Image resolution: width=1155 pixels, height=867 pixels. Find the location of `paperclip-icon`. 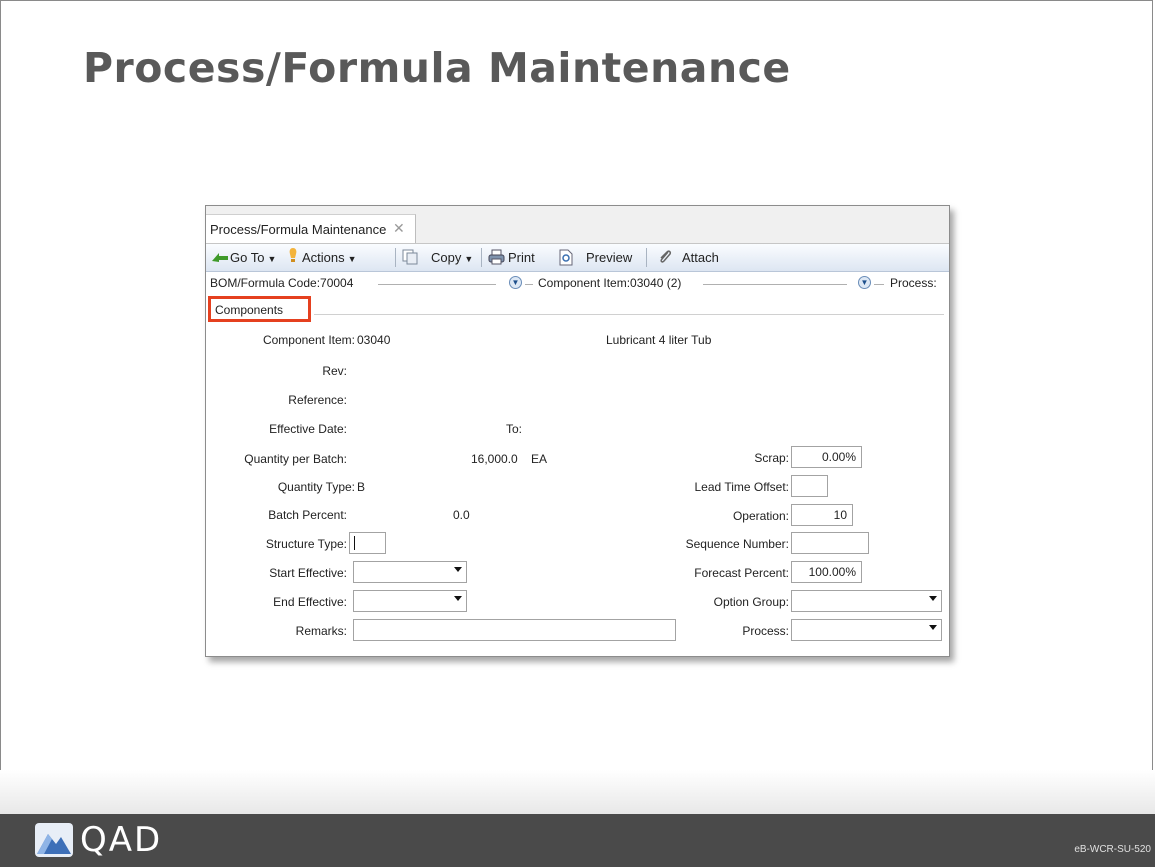

paperclip-icon is located at coordinates (665, 256).